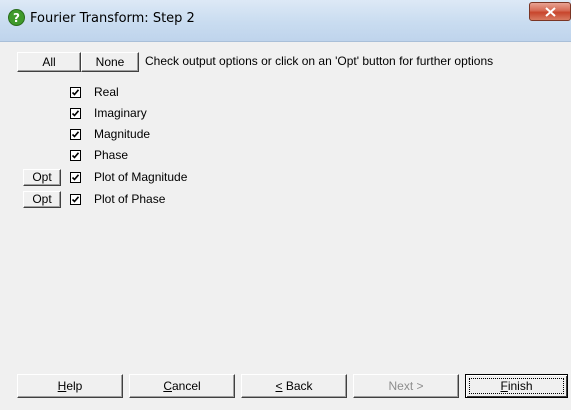  Describe the element at coordinates (120, 113) in the screenshot. I see `imaginary-label: Imaginary` at that location.